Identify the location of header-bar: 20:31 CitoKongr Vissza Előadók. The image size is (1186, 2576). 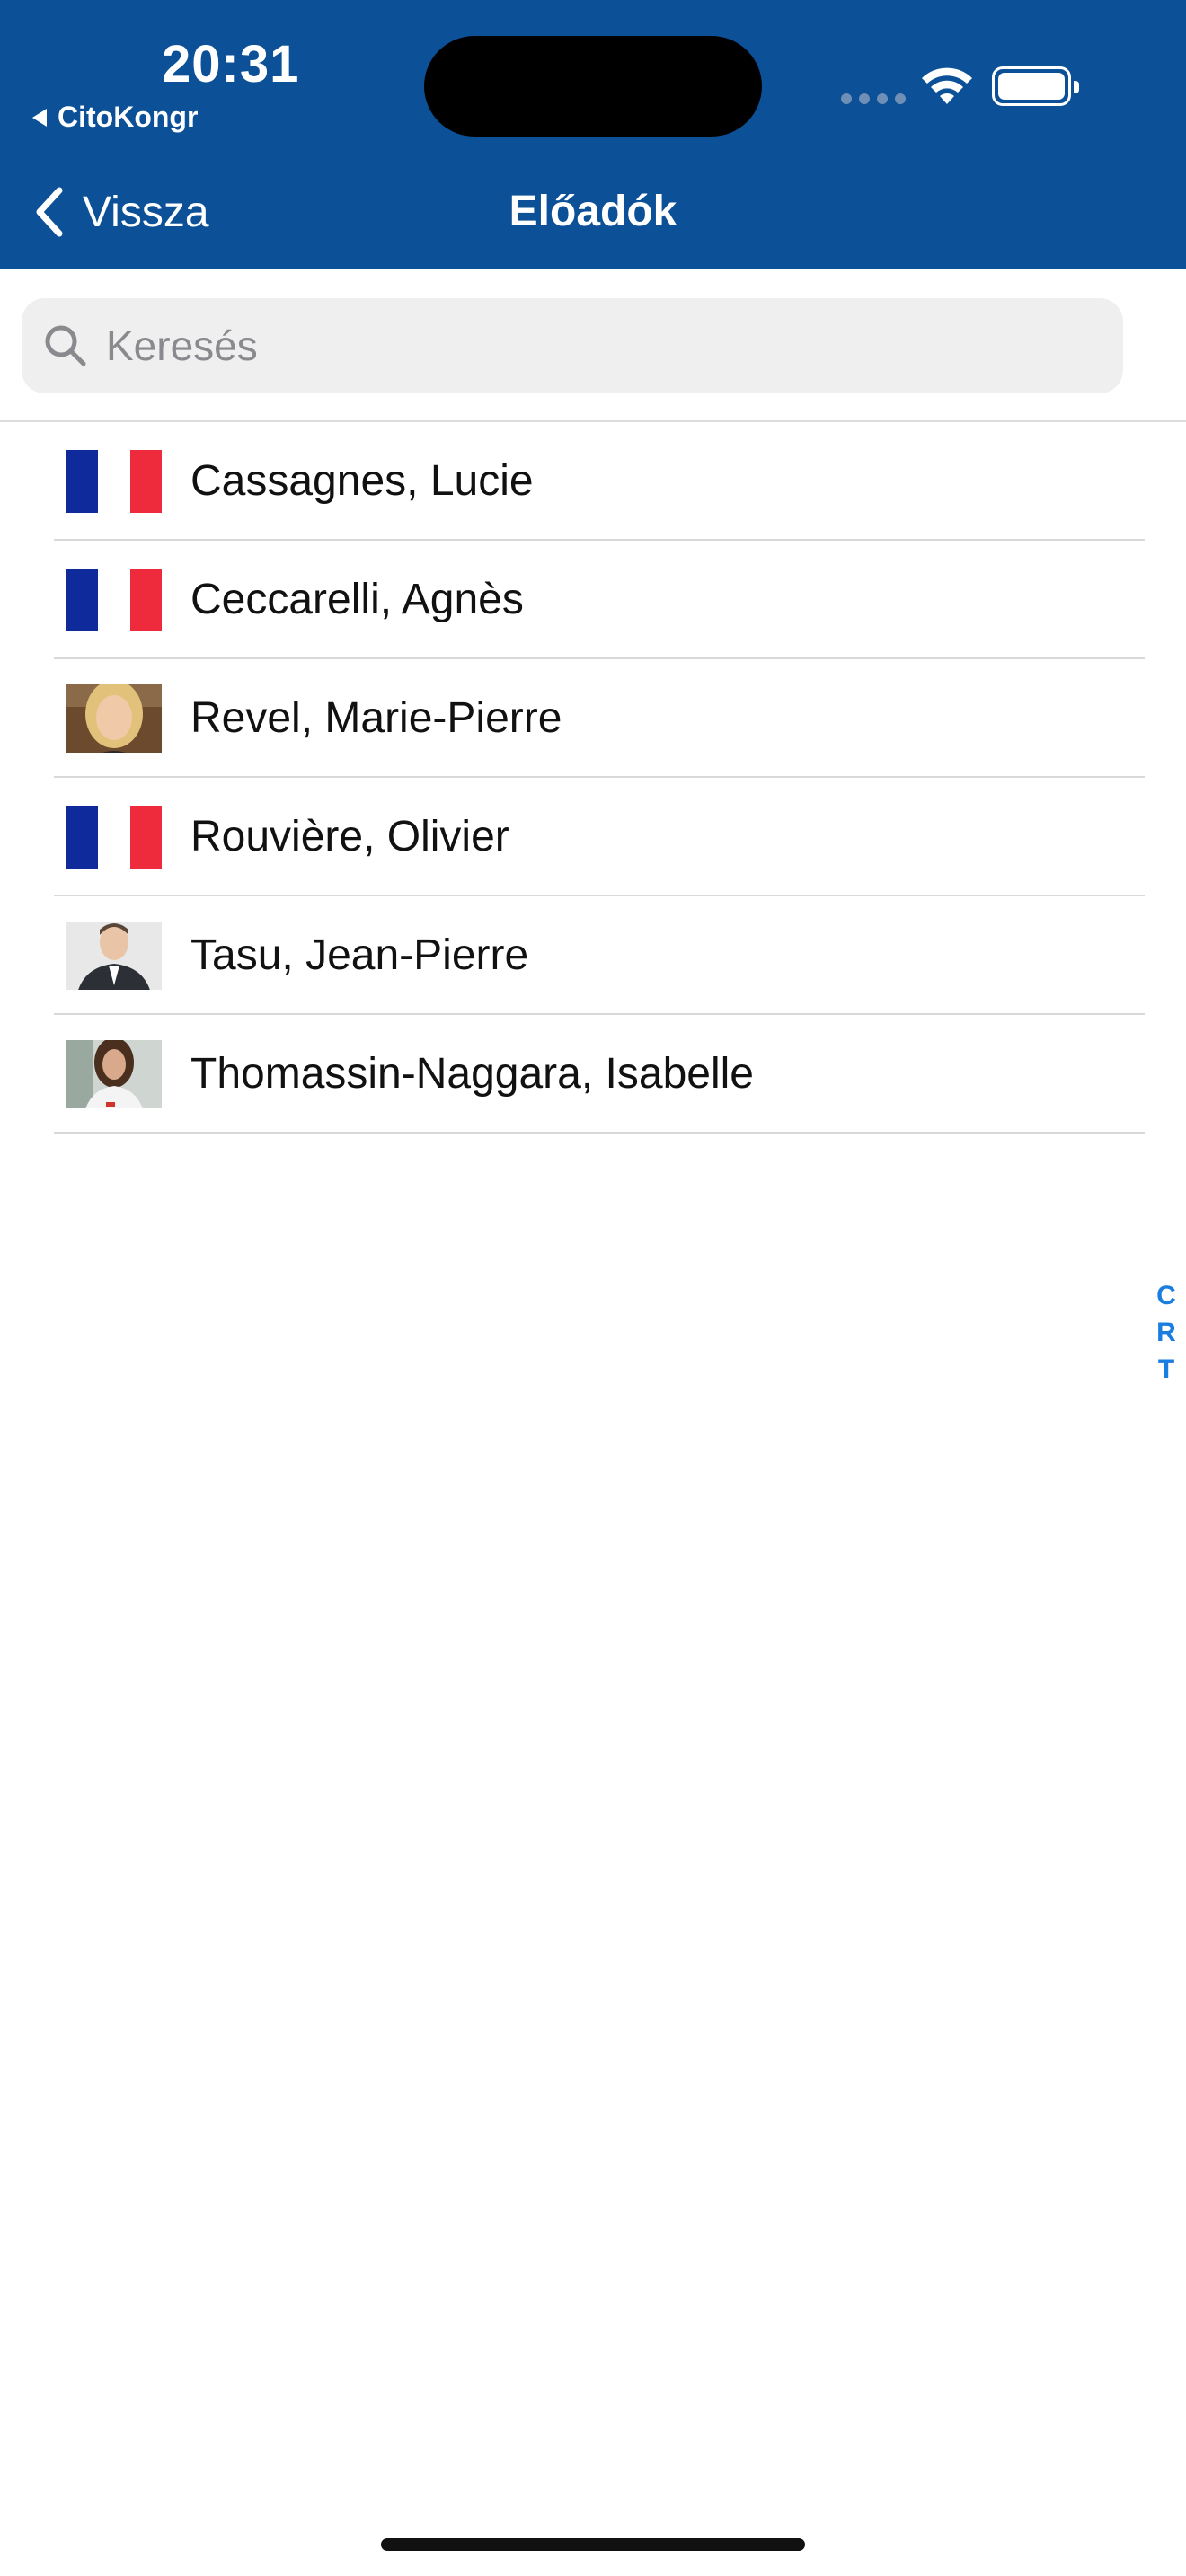
(593, 134).